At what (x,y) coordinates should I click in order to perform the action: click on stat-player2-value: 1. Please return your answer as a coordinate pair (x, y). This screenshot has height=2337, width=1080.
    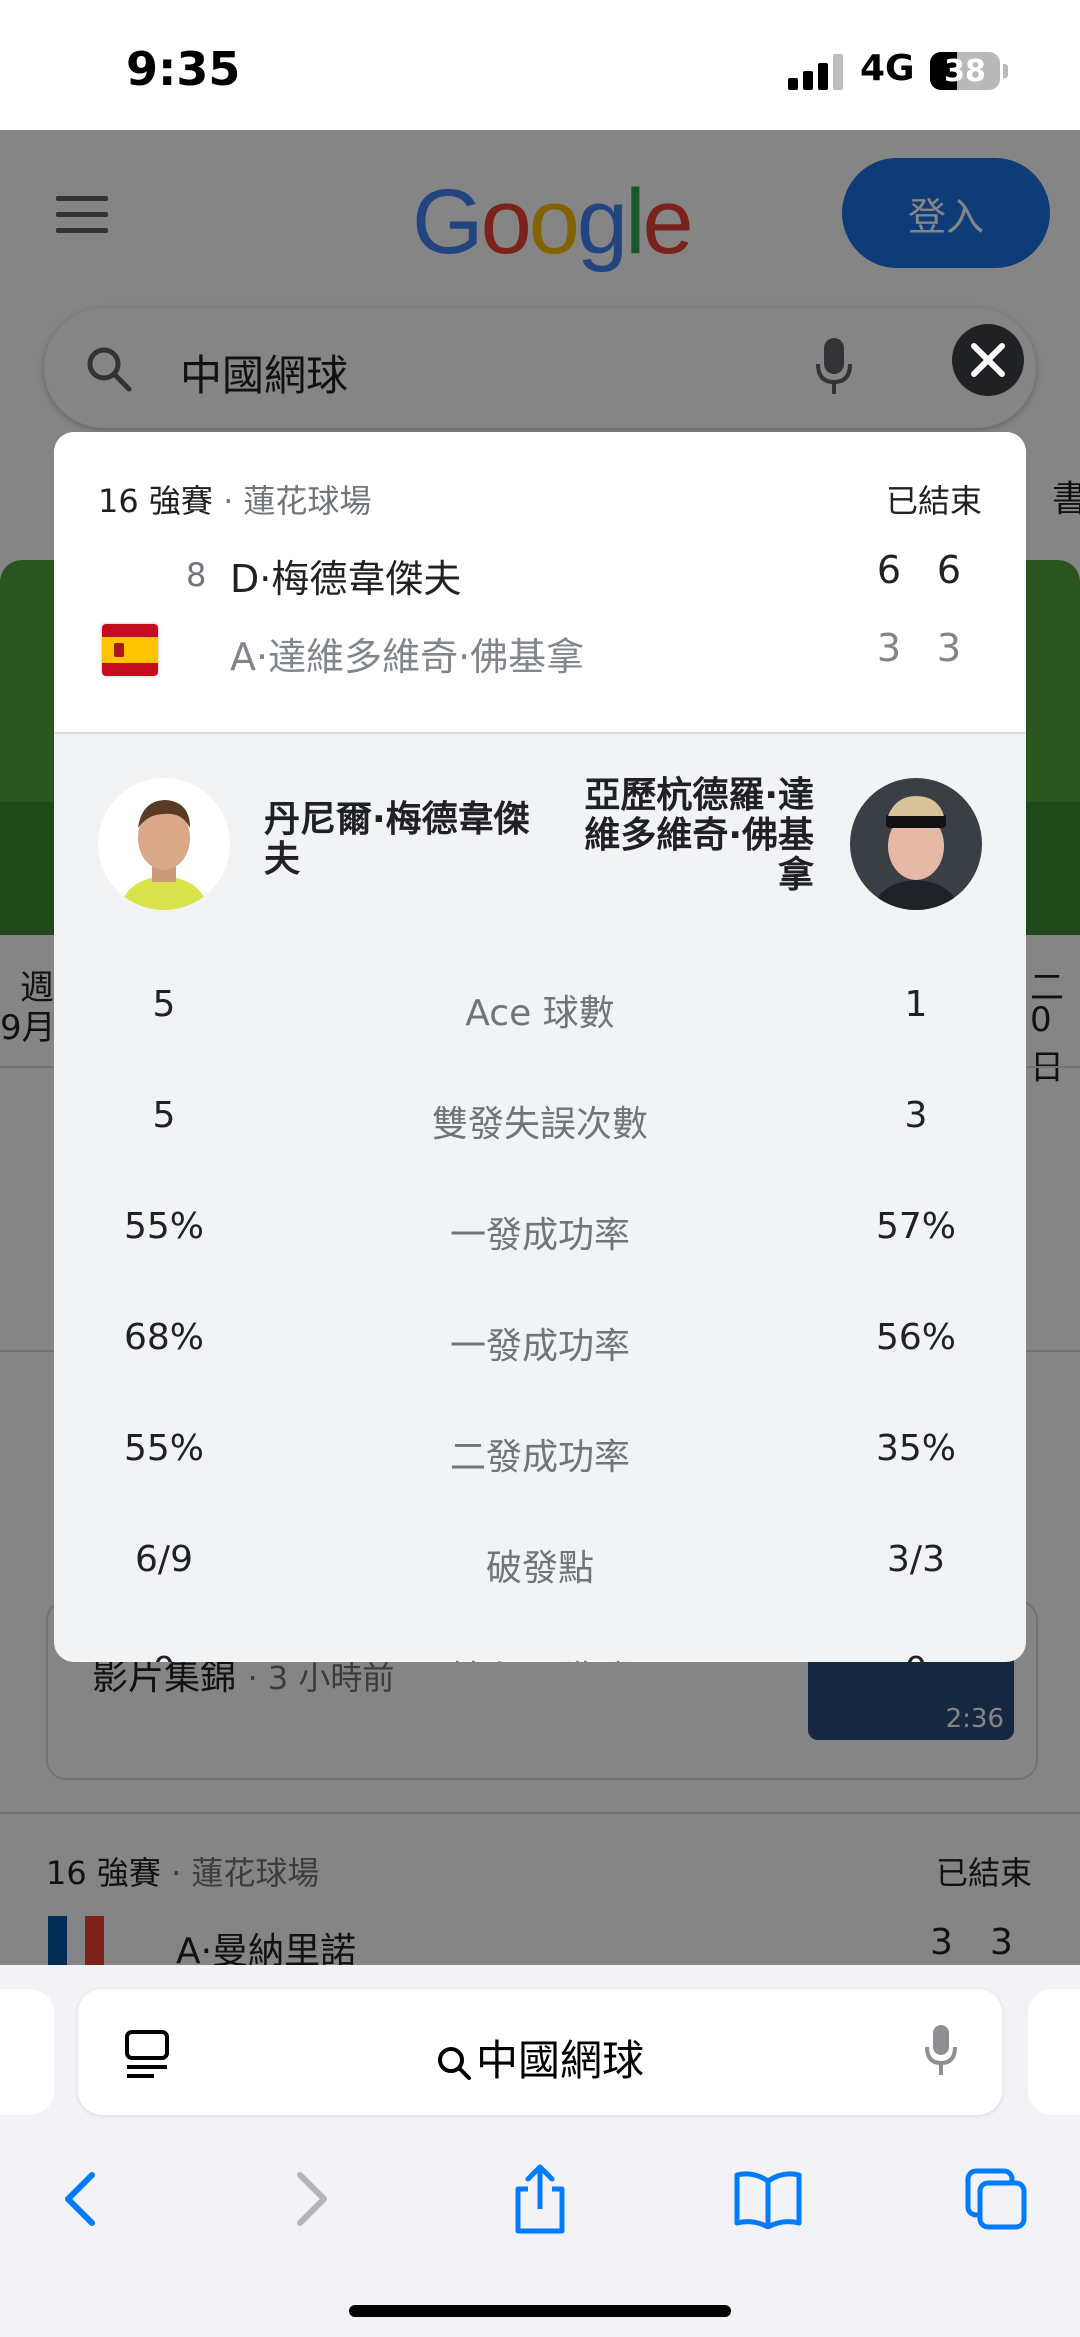
    Looking at the image, I should click on (916, 1004).